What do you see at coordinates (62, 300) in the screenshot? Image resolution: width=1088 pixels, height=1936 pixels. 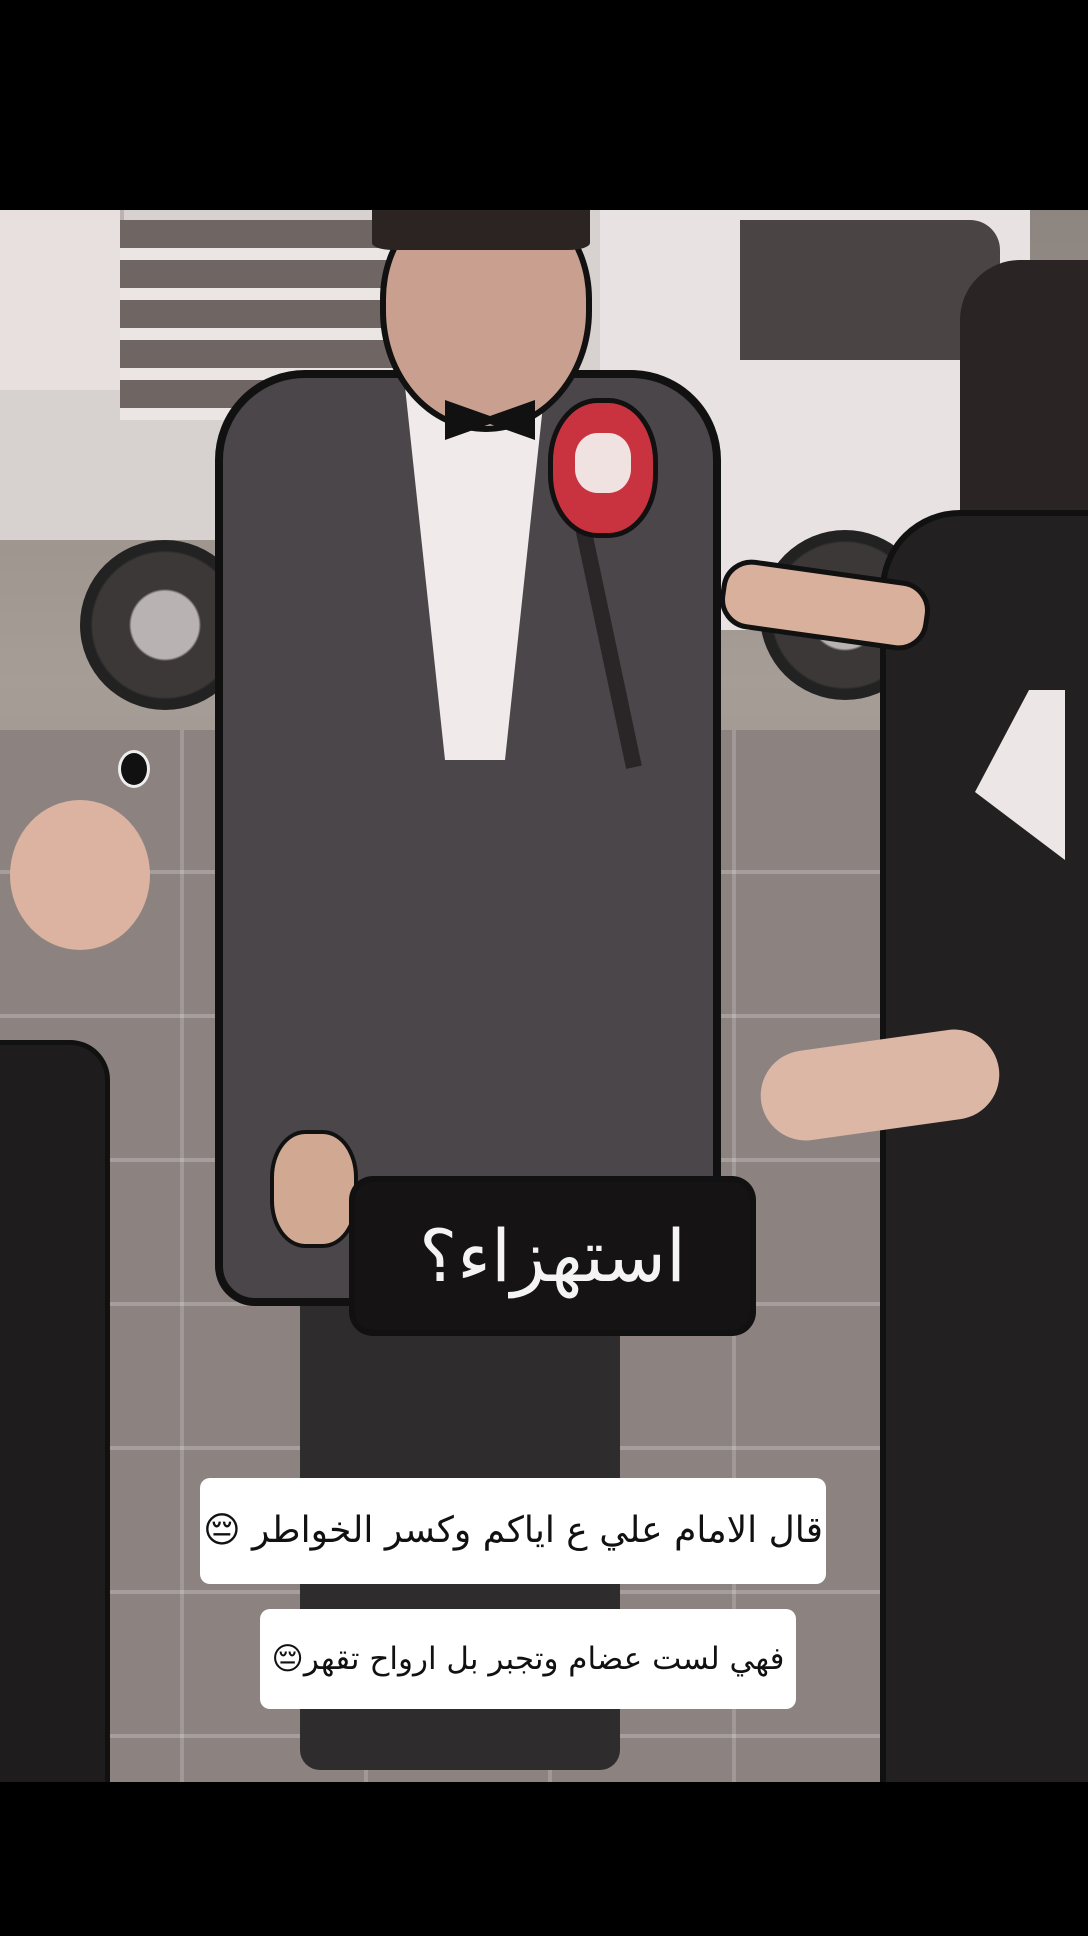 I see `truck-sign` at bounding box center [62, 300].